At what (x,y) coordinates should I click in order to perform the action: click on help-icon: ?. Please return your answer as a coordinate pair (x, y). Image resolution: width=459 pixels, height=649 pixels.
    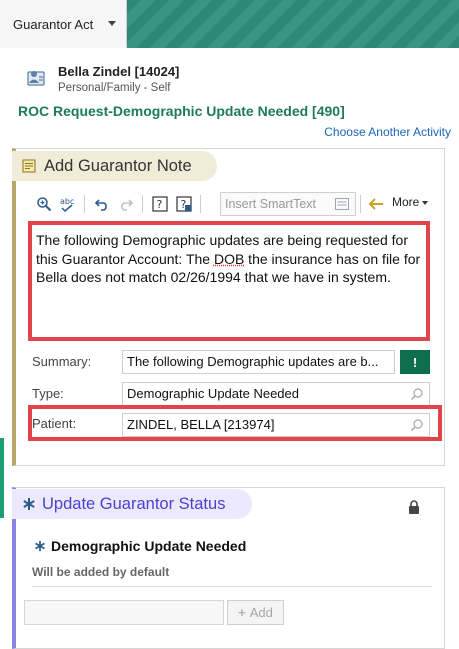
    Looking at the image, I should click on (160, 204).